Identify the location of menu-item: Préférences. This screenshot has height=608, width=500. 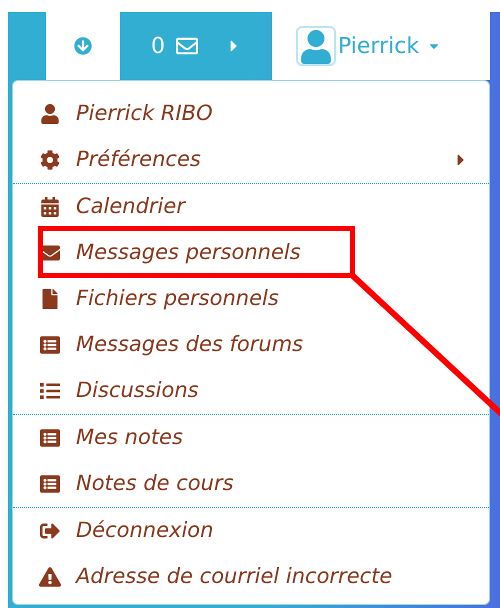
(251, 160).